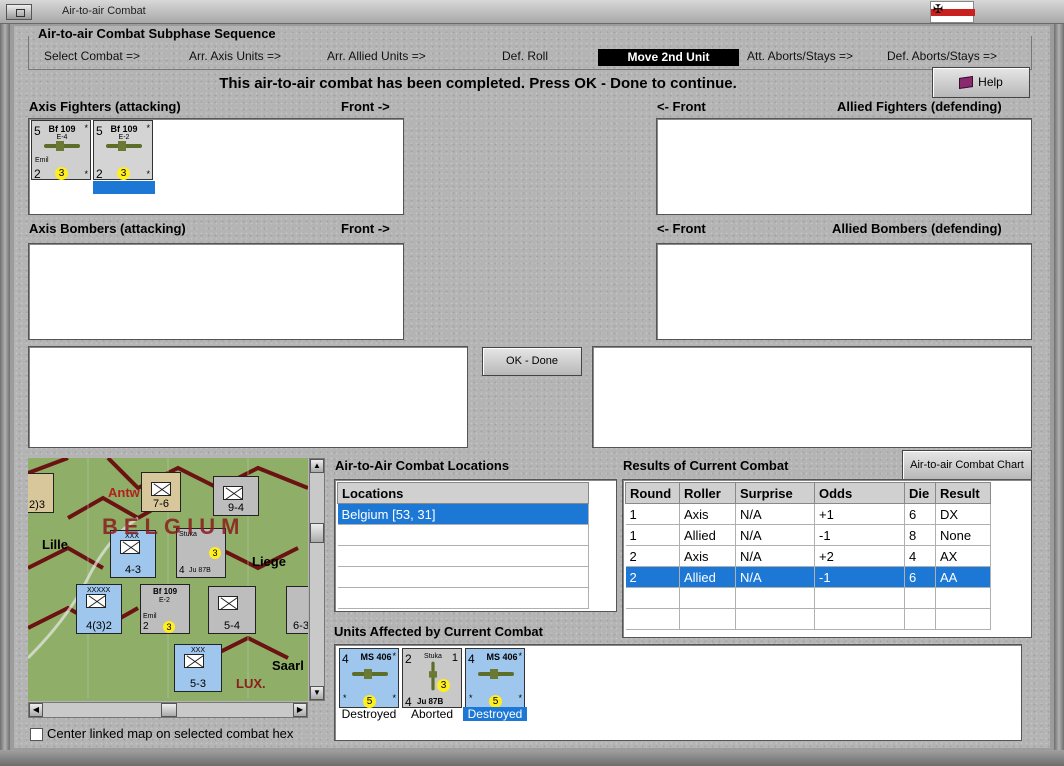 The image size is (1064, 766). What do you see at coordinates (297, 610) in the screenshot?
I see `map-unit-hex: 6-3` at bounding box center [297, 610].